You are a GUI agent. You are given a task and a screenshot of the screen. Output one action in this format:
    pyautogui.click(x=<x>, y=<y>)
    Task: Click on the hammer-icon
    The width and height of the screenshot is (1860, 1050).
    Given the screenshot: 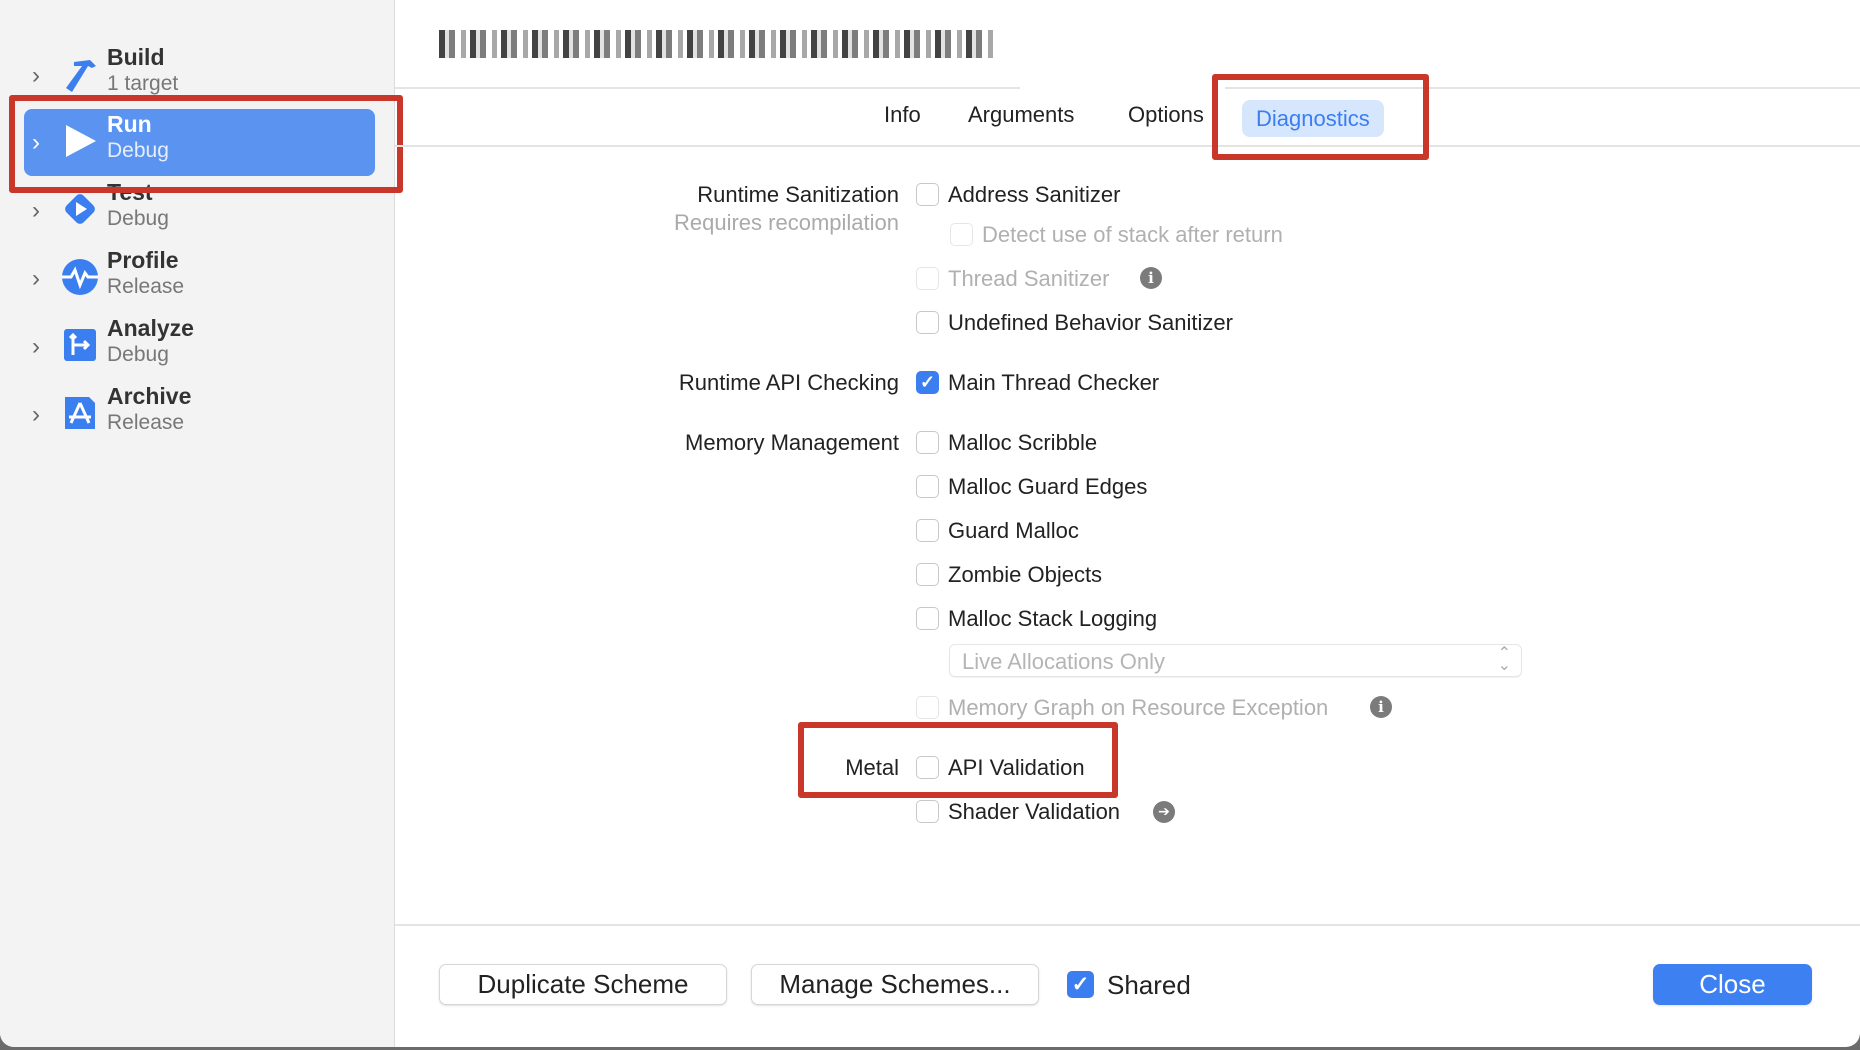 What is the action you would take?
    pyautogui.click(x=81, y=76)
    